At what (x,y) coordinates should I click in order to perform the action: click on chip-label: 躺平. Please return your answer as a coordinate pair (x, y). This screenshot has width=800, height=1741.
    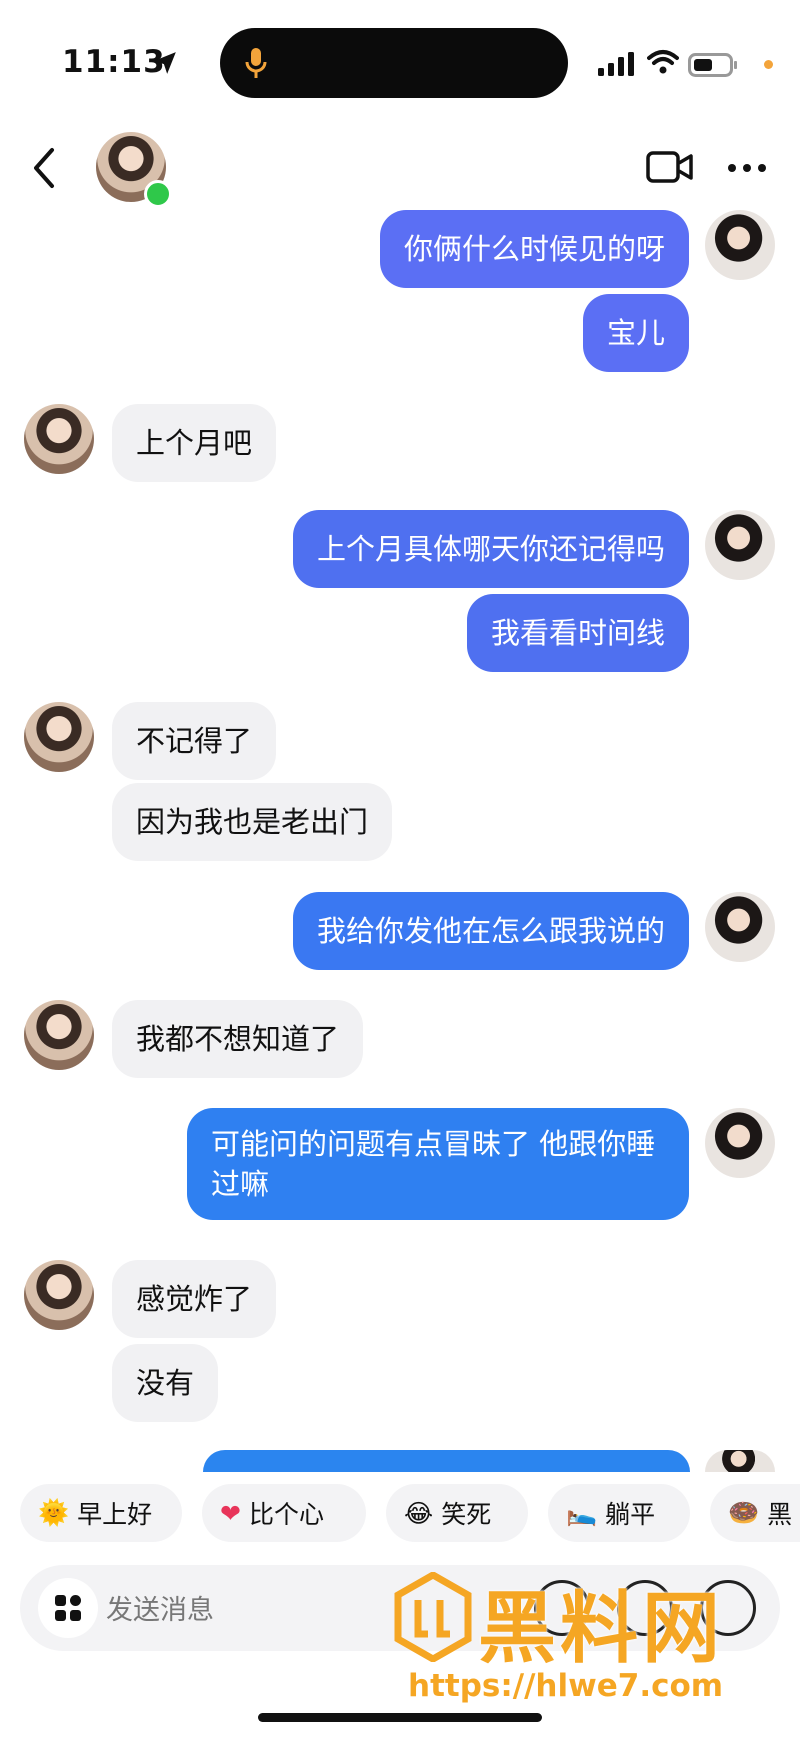
    Looking at the image, I should click on (630, 1514).